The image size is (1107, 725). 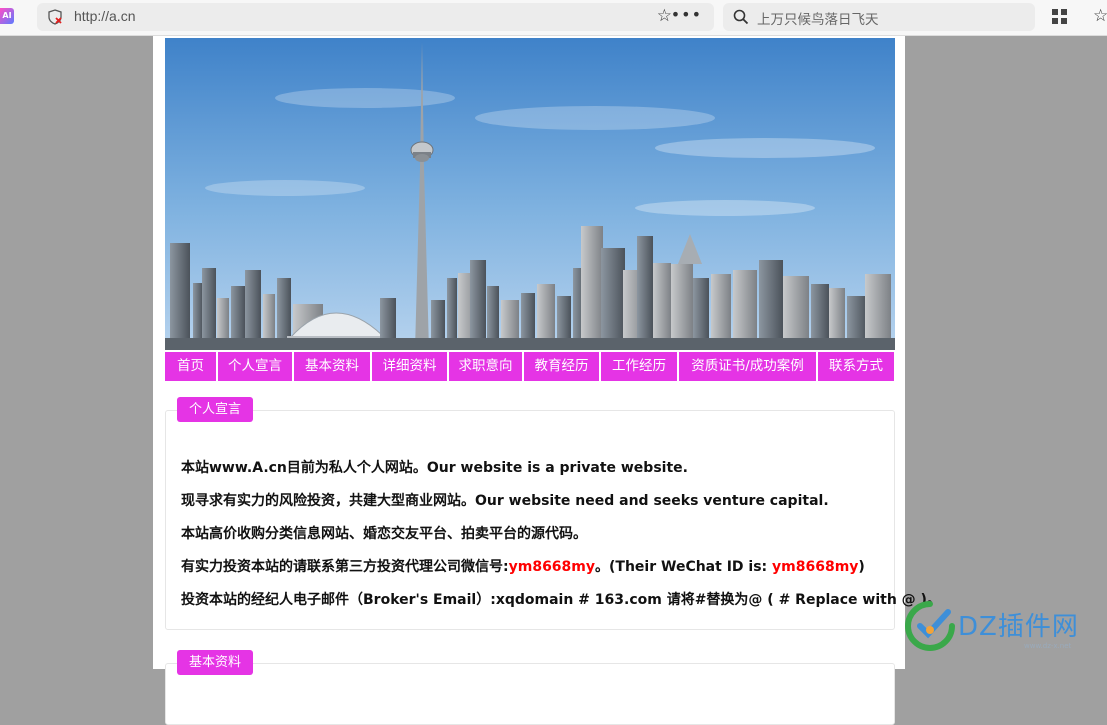 I want to click on search-icon, so click(x=741, y=17).